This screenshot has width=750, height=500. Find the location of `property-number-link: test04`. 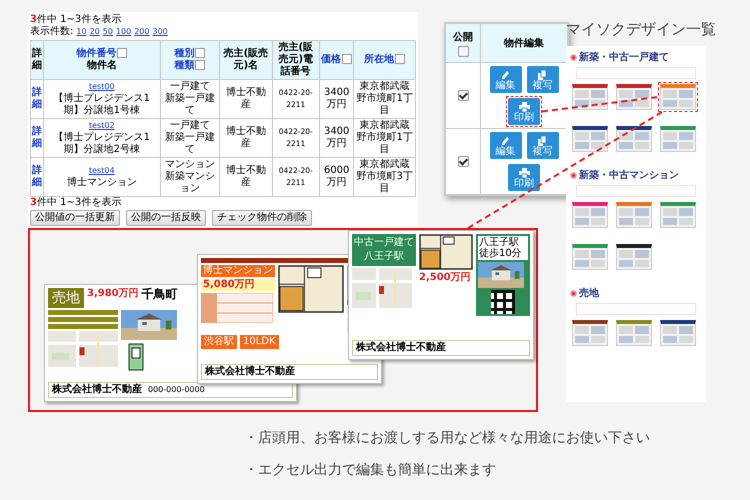

property-number-link: test04 is located at coordinates (102, 171).